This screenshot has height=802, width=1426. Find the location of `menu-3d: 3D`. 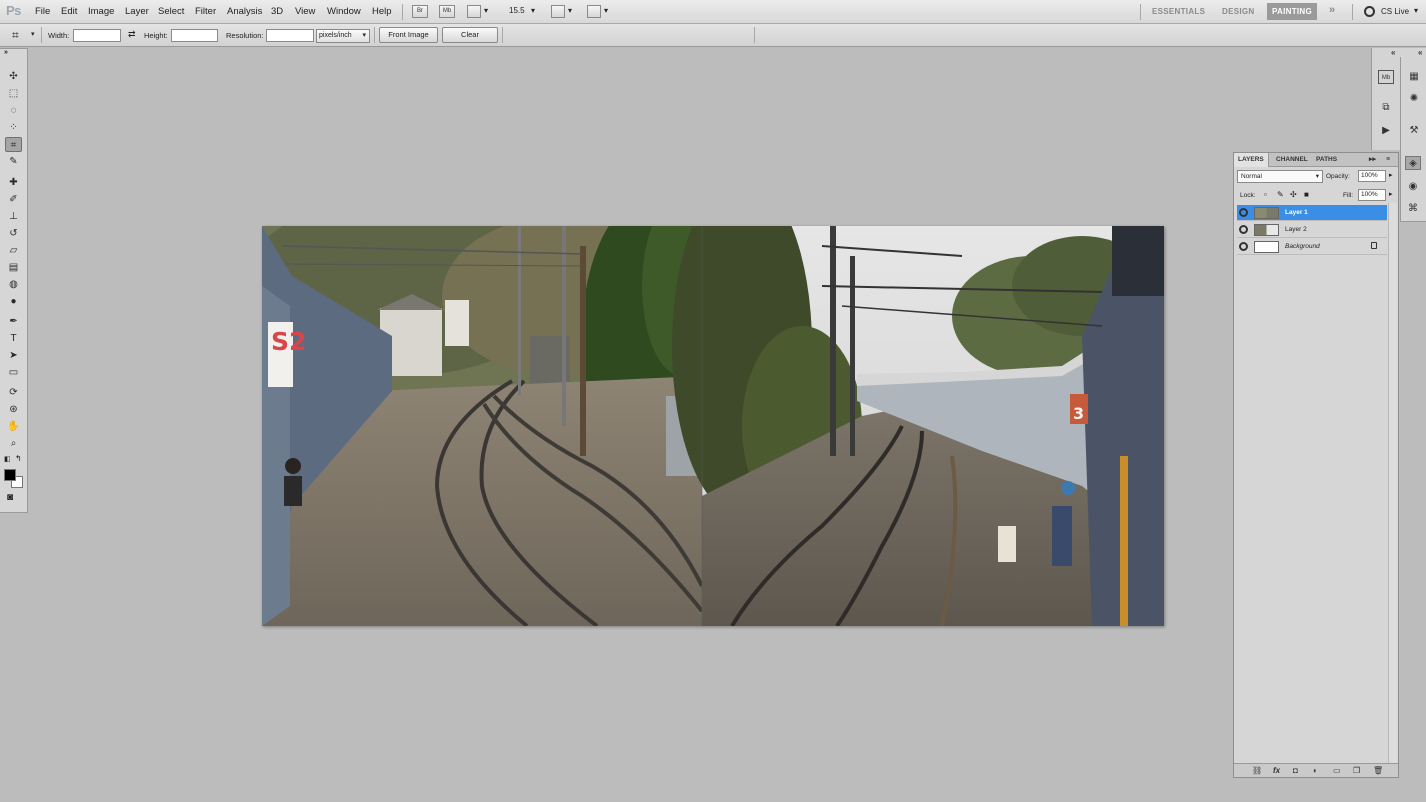

menu-3d: 3D is located at coordinates (277, 11).